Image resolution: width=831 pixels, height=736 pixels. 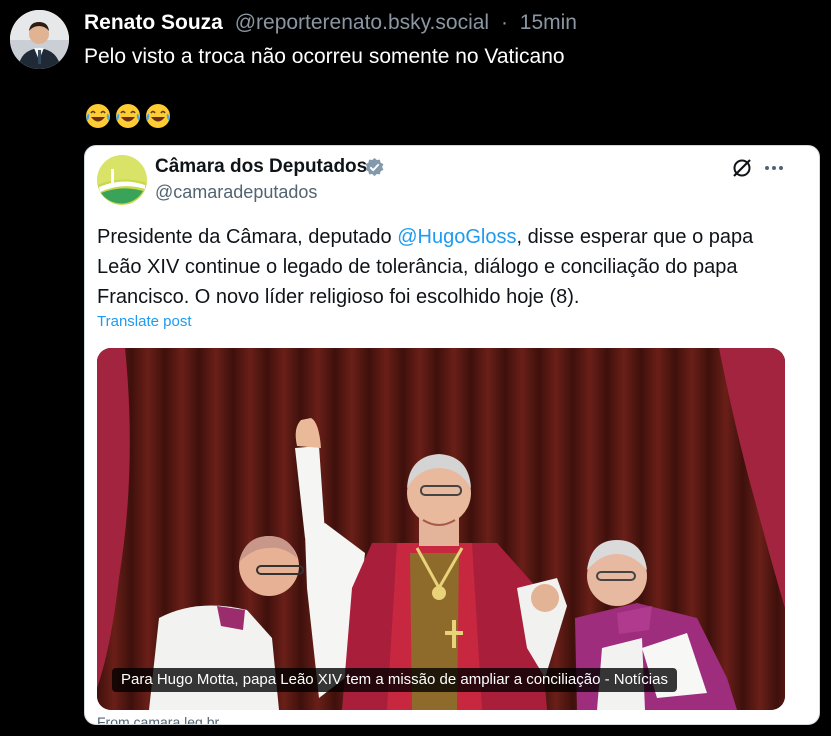 I want to click on more-options-icon, so click(x=774, y=168).